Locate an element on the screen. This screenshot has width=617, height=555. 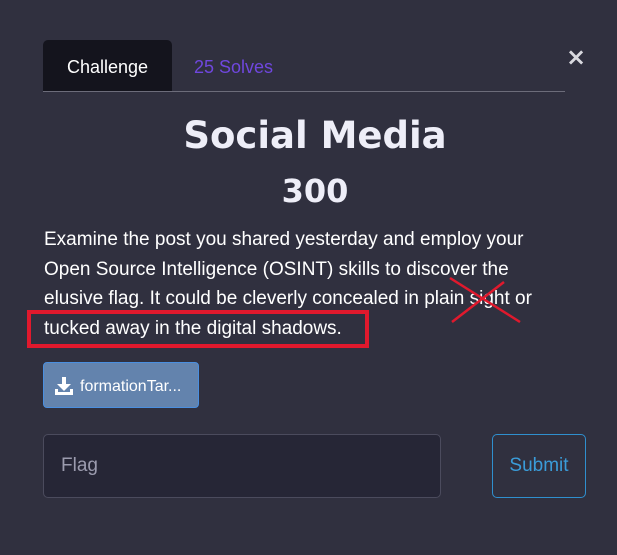
tab-solves: 25 Solves is located at coordinates (233, 65).